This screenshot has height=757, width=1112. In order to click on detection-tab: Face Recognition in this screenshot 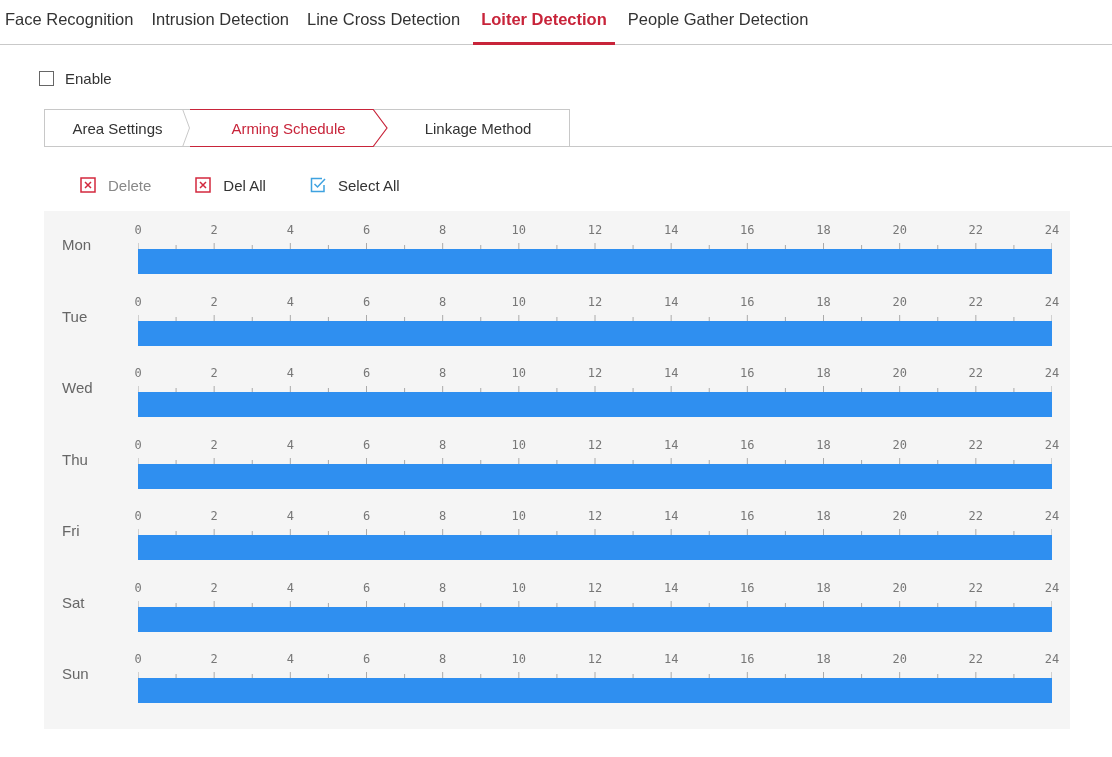, I will do `click(69, 22)`.